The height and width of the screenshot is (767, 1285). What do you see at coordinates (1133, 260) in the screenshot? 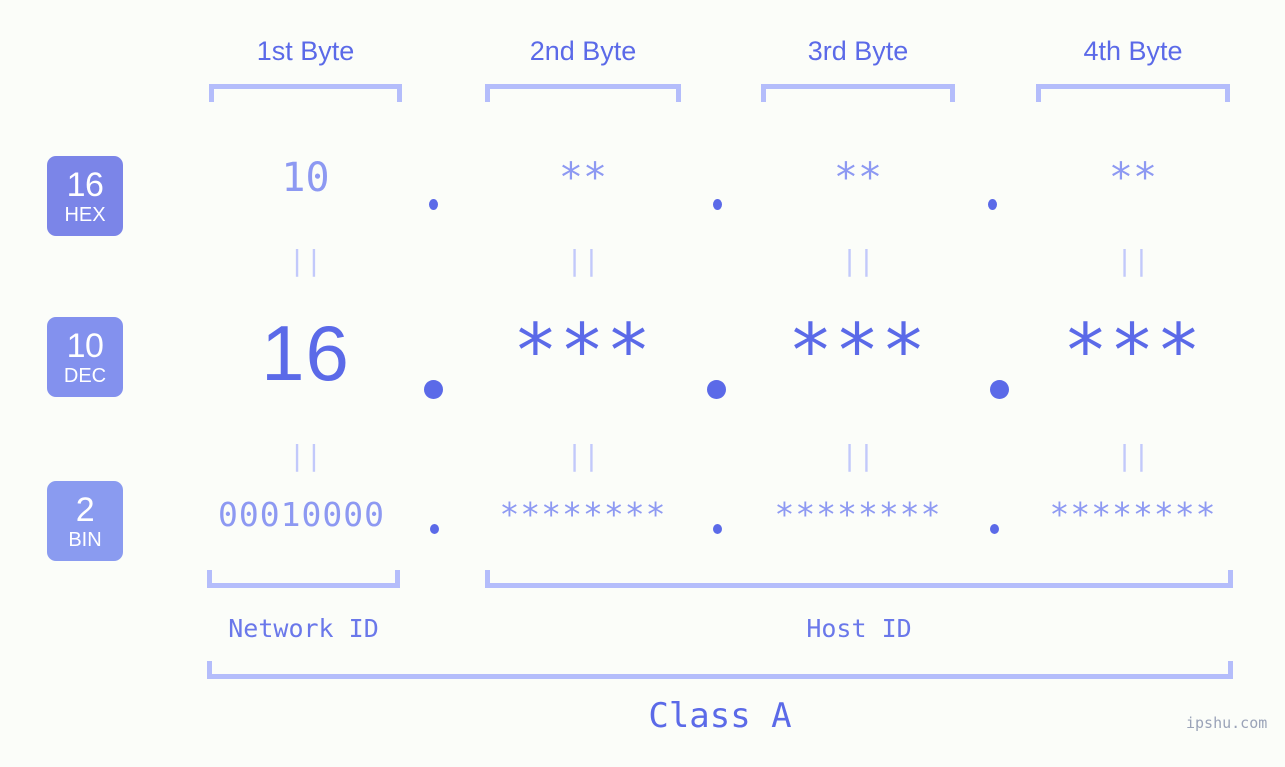
I see `equals-mark-byte-4-hex-dec: ||` at bounding box center [1133, 260].